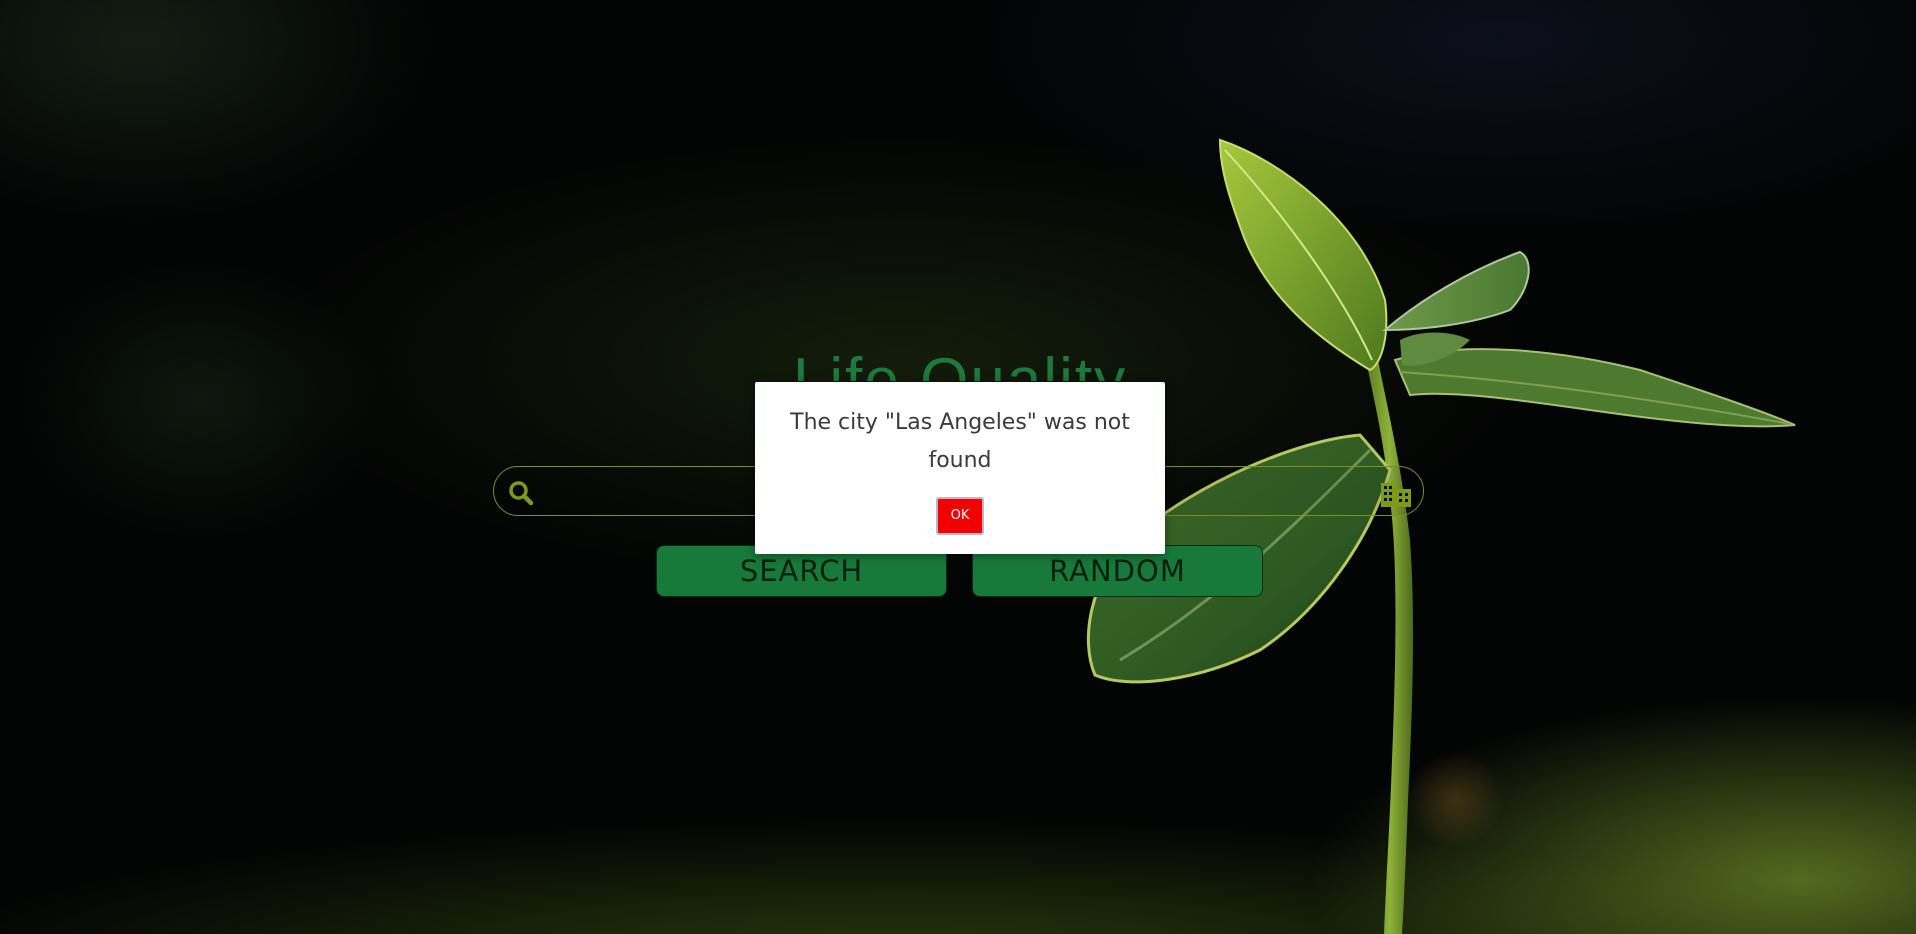 The height and width of the screenshot is (934, 1916). Describe the element at coordinates (960, 363) in the screenshot. I see `app-title: Life Quality` at that location.